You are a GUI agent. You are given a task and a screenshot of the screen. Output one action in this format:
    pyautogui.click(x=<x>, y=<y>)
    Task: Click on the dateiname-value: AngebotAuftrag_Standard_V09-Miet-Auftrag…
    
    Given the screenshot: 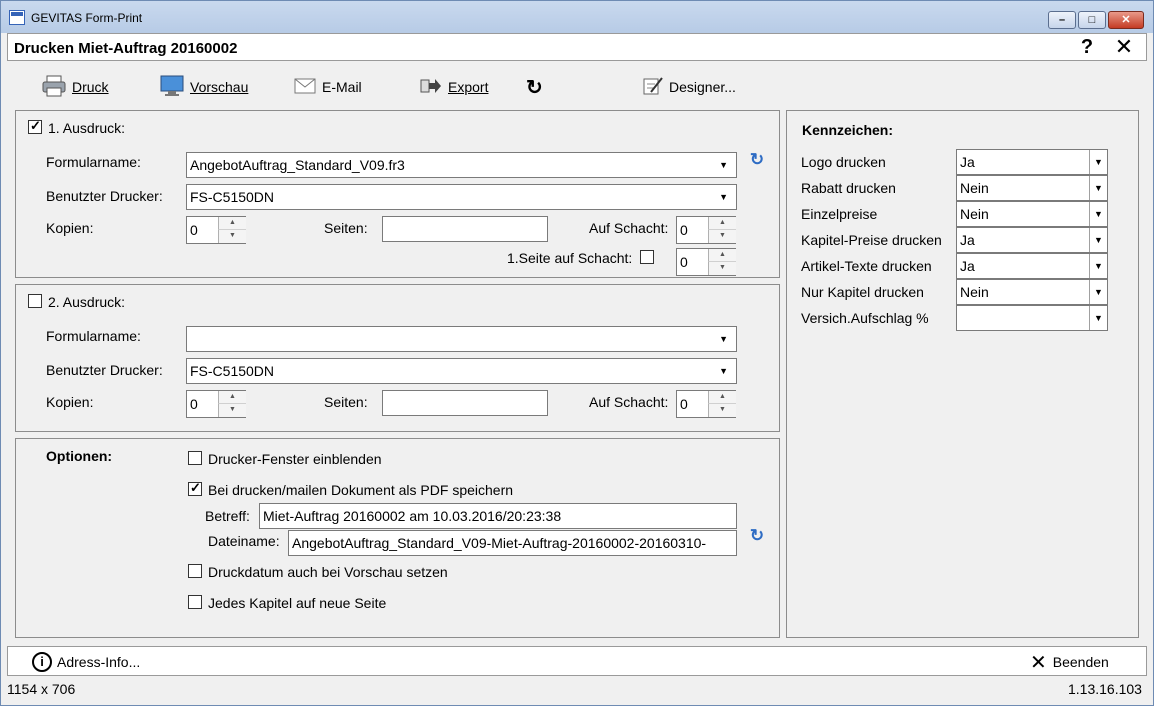 What is the action you would take?
    pyautogui.click(x=499, y=543)
    